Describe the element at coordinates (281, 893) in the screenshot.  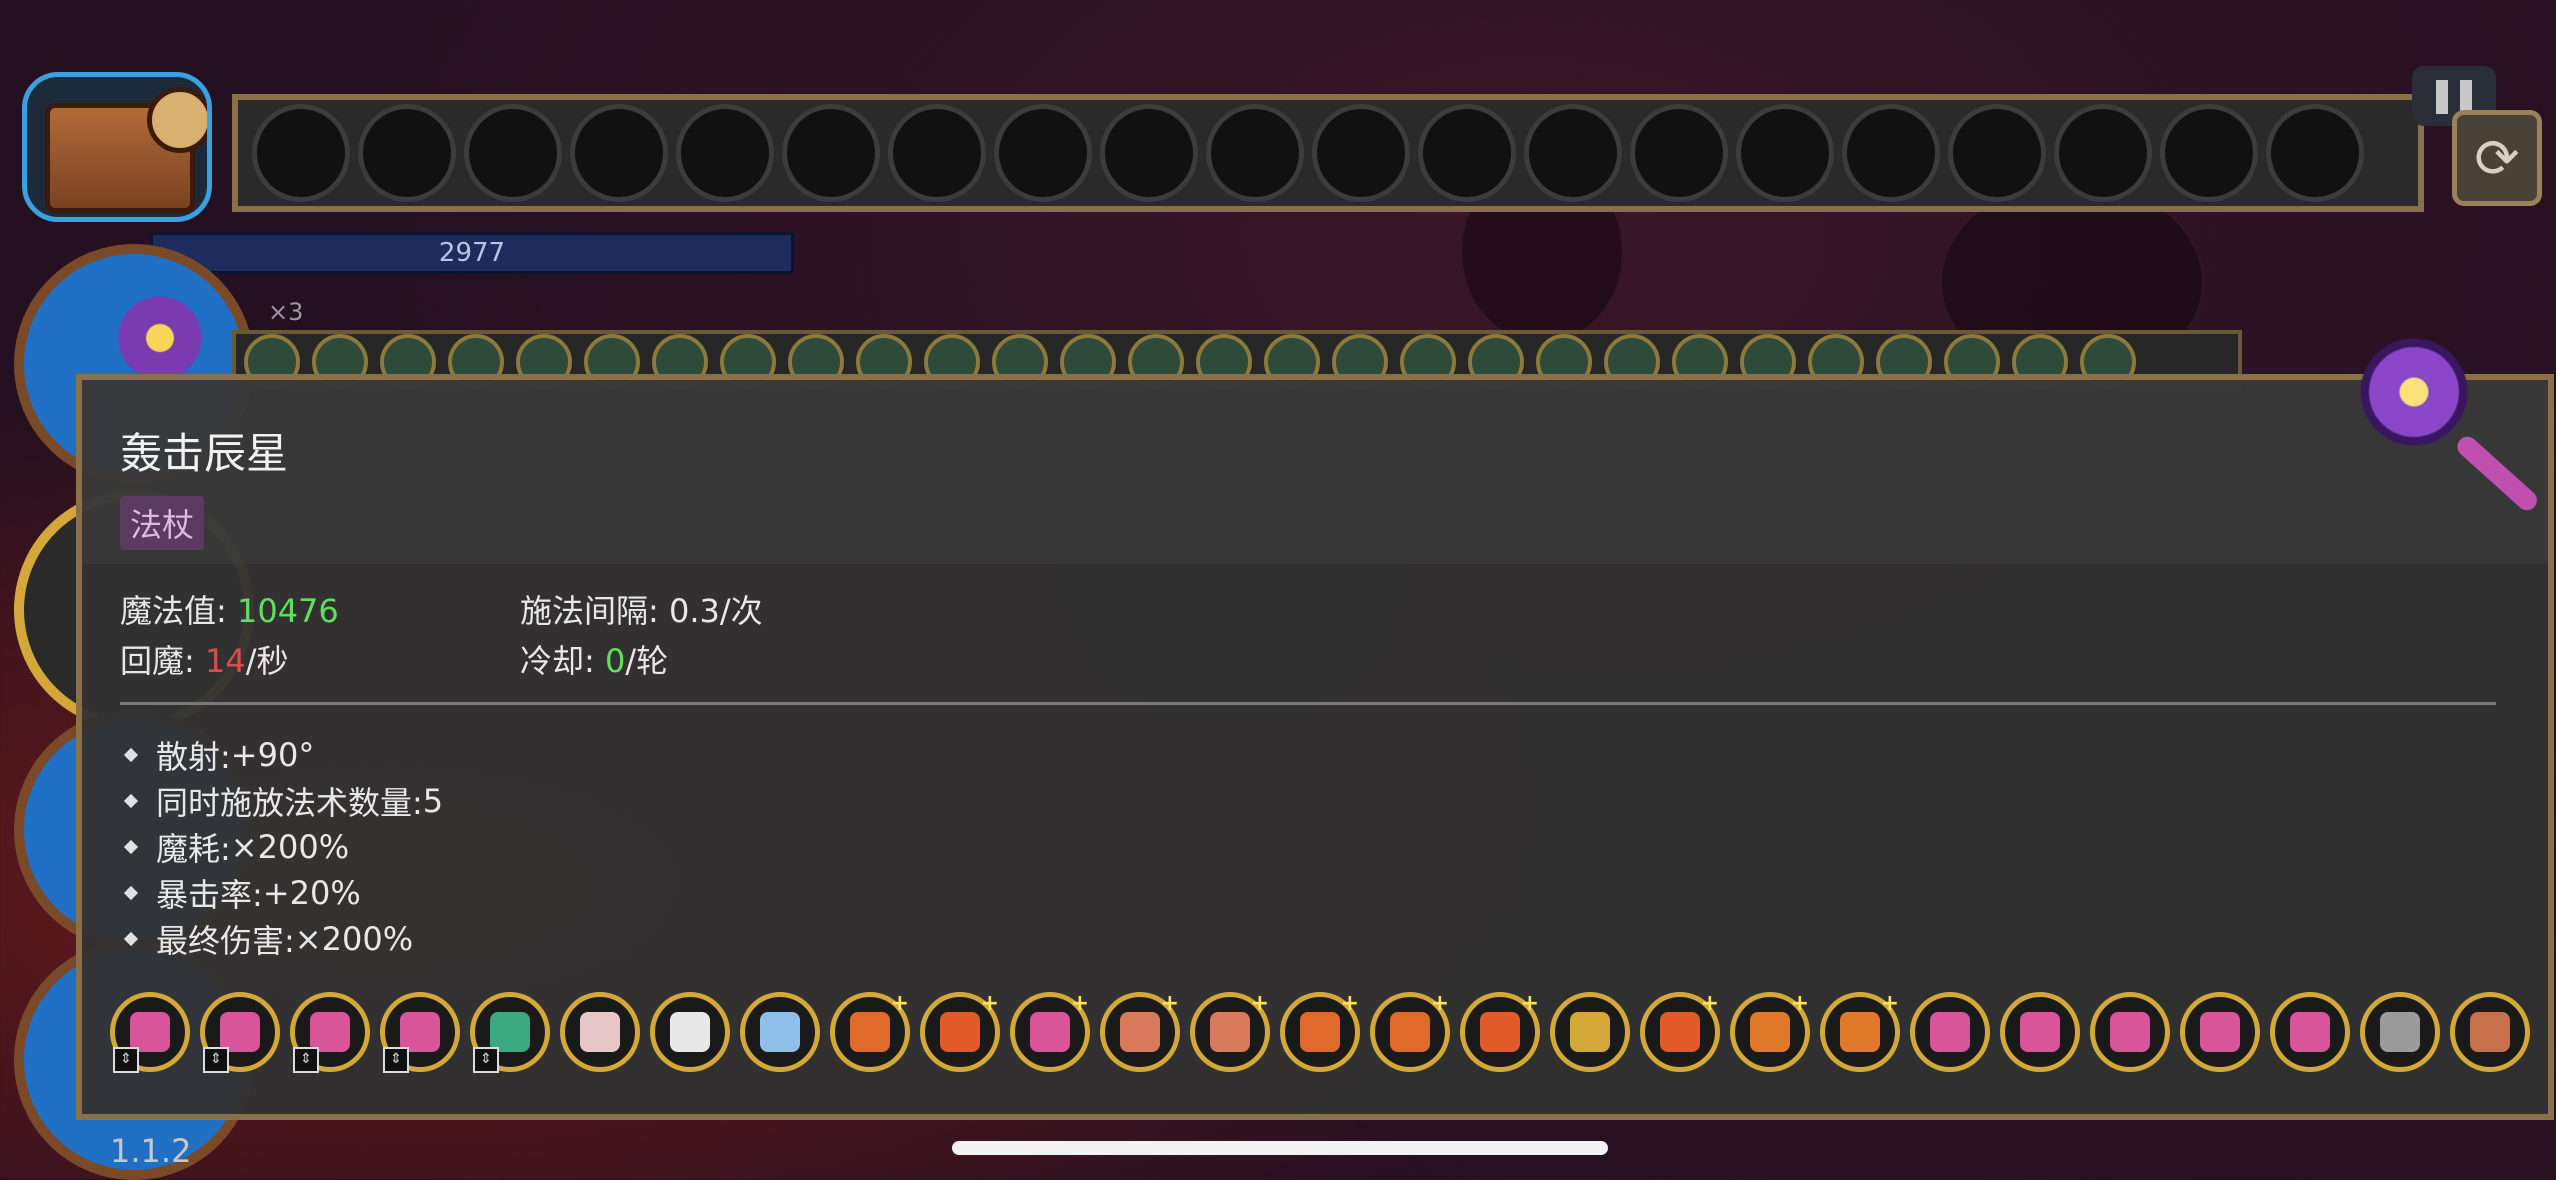
I see `modifier-item: 暴击率: +20%` at that location.